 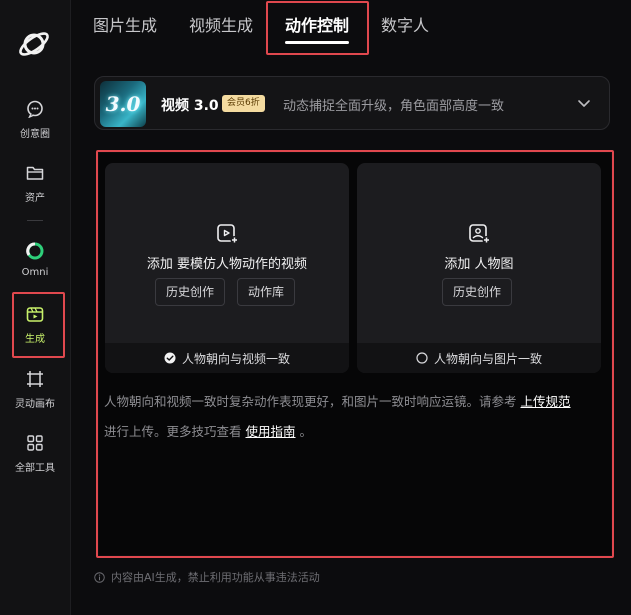 What do you see at coordinates (310, 401) in the screenshot?
I see `tips-text-1: 人物朝向和视频一致时复杂动作表现更好，和图片一致时响应运镜。请参考` at bounding box center [310, 401].